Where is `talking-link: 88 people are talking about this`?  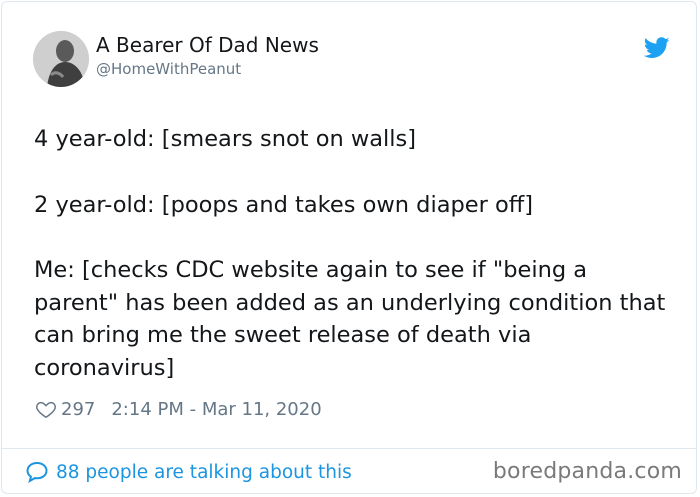
talking-link: 88 people are talking about this is located at coordinates (188, 472).